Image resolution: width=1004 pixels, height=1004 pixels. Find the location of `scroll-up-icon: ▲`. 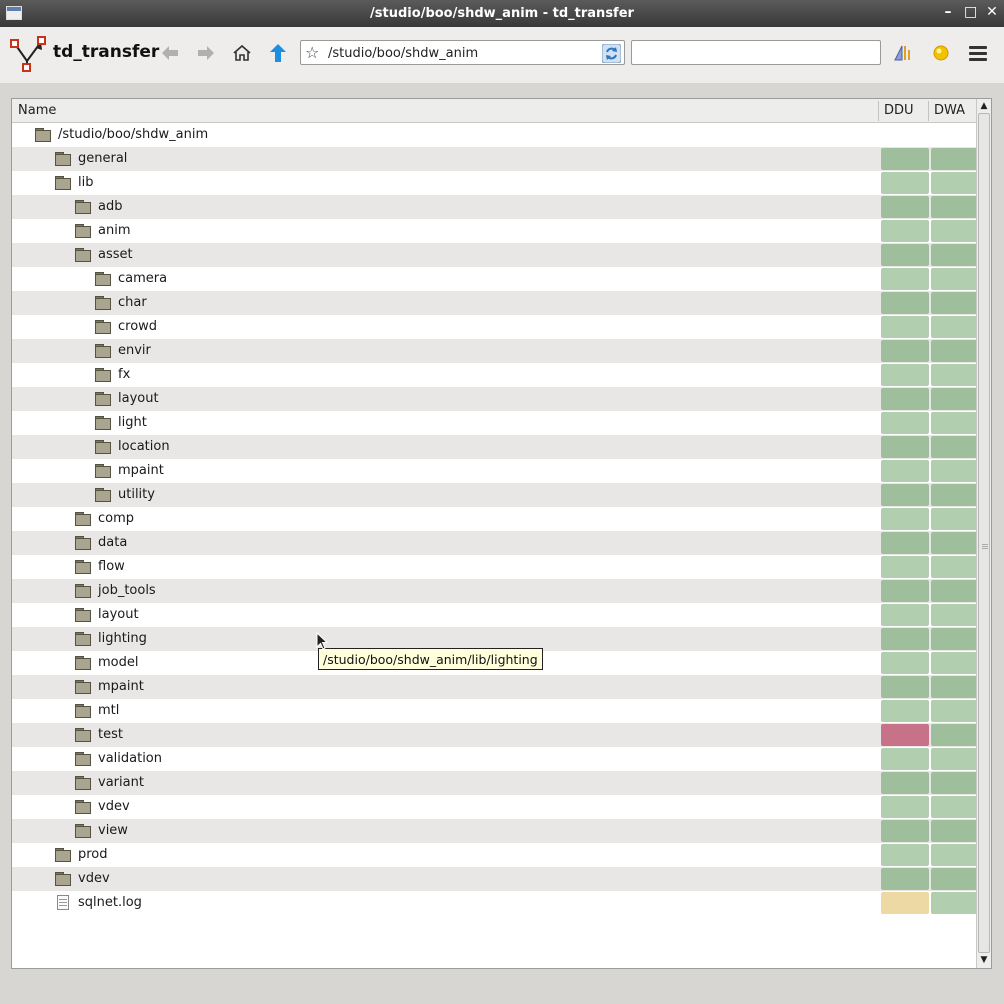

scroll-up-icon: ▲ is located at coordinates (984, 106).